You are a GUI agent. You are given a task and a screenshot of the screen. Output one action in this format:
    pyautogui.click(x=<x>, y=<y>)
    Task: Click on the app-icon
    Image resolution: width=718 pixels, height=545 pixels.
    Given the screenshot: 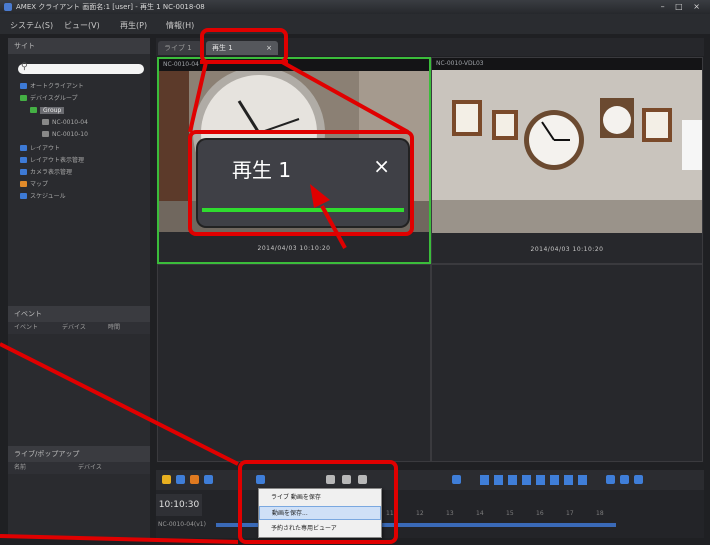 What is the action you would take?
    pyautogui.click(x=8, y=7)
    